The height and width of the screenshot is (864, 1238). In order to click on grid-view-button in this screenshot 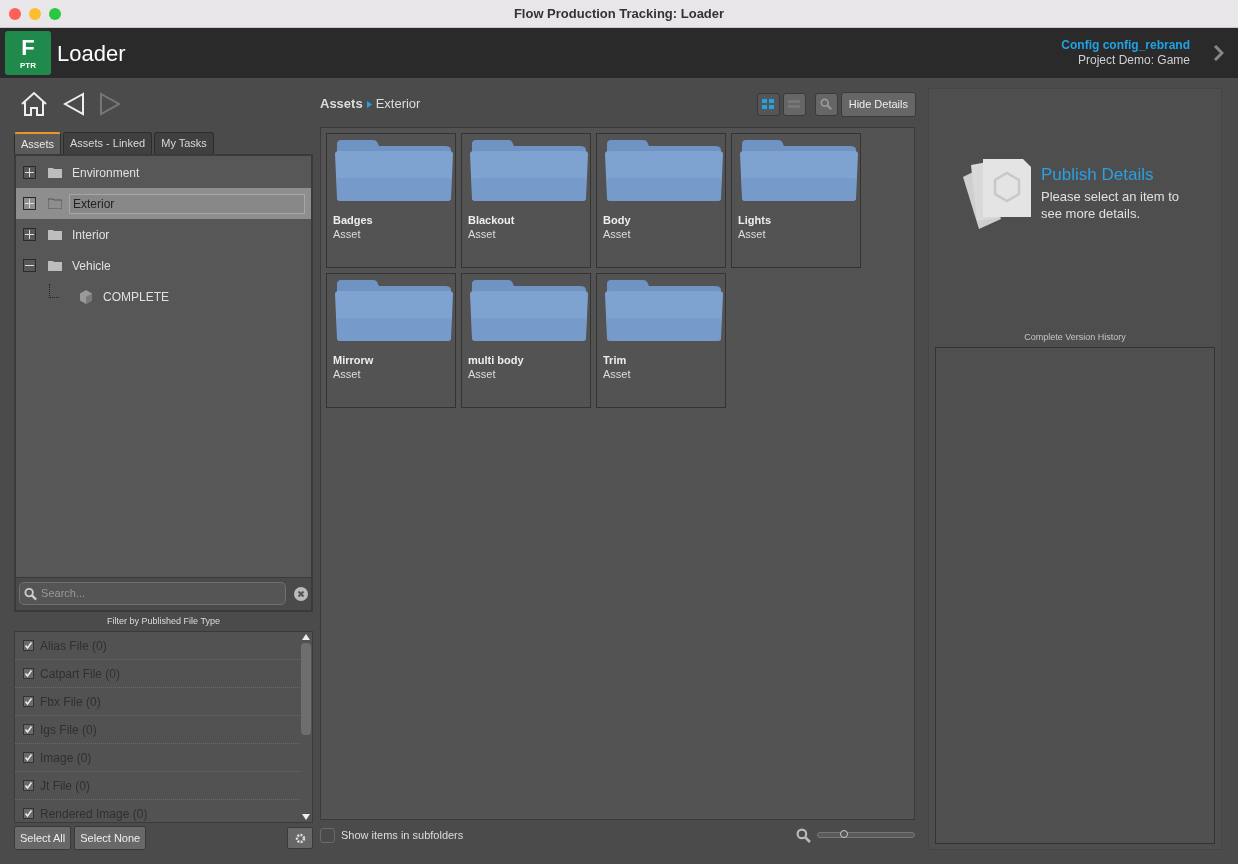, I will do `click(768, 104)`.